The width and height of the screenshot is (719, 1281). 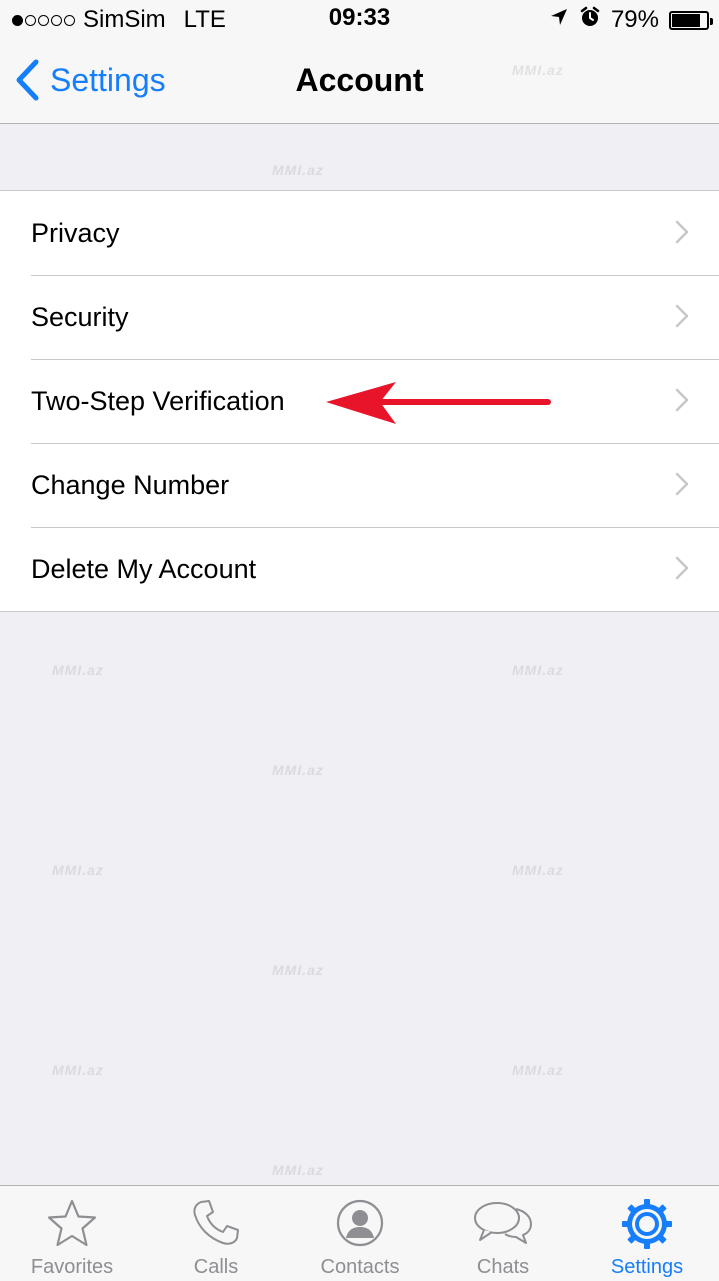 I want to click on phone-icon, so click(x=216, y=1222).